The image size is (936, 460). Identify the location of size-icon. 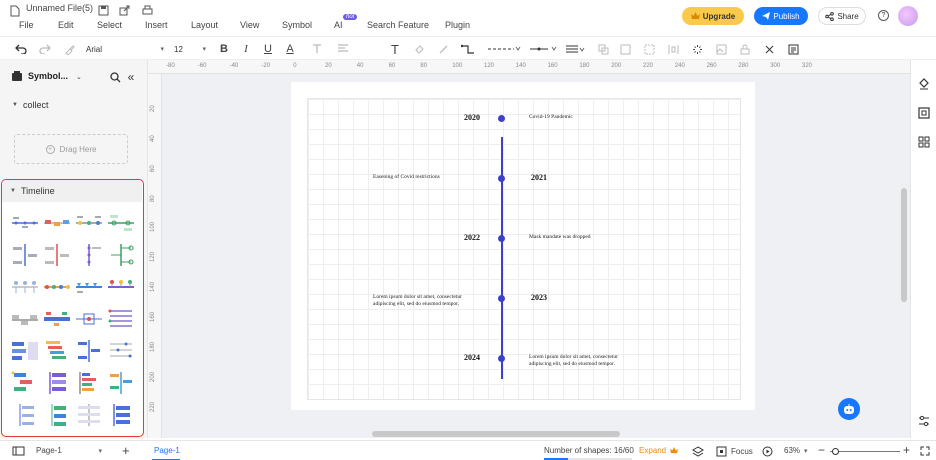
(649, 49).